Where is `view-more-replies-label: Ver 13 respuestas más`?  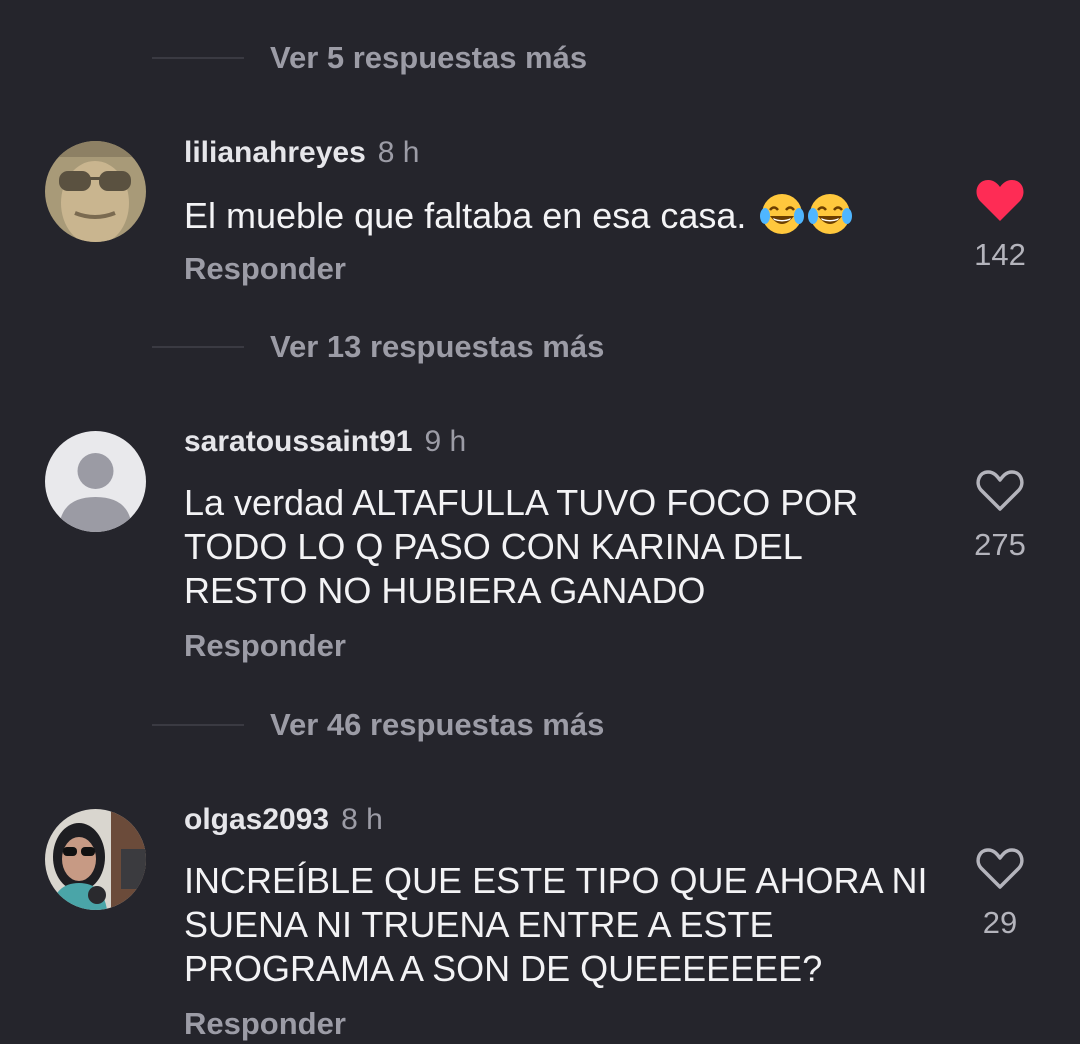 view-more-replies-label: Ver 13 respuestas más is located at coordinates (437, 347).